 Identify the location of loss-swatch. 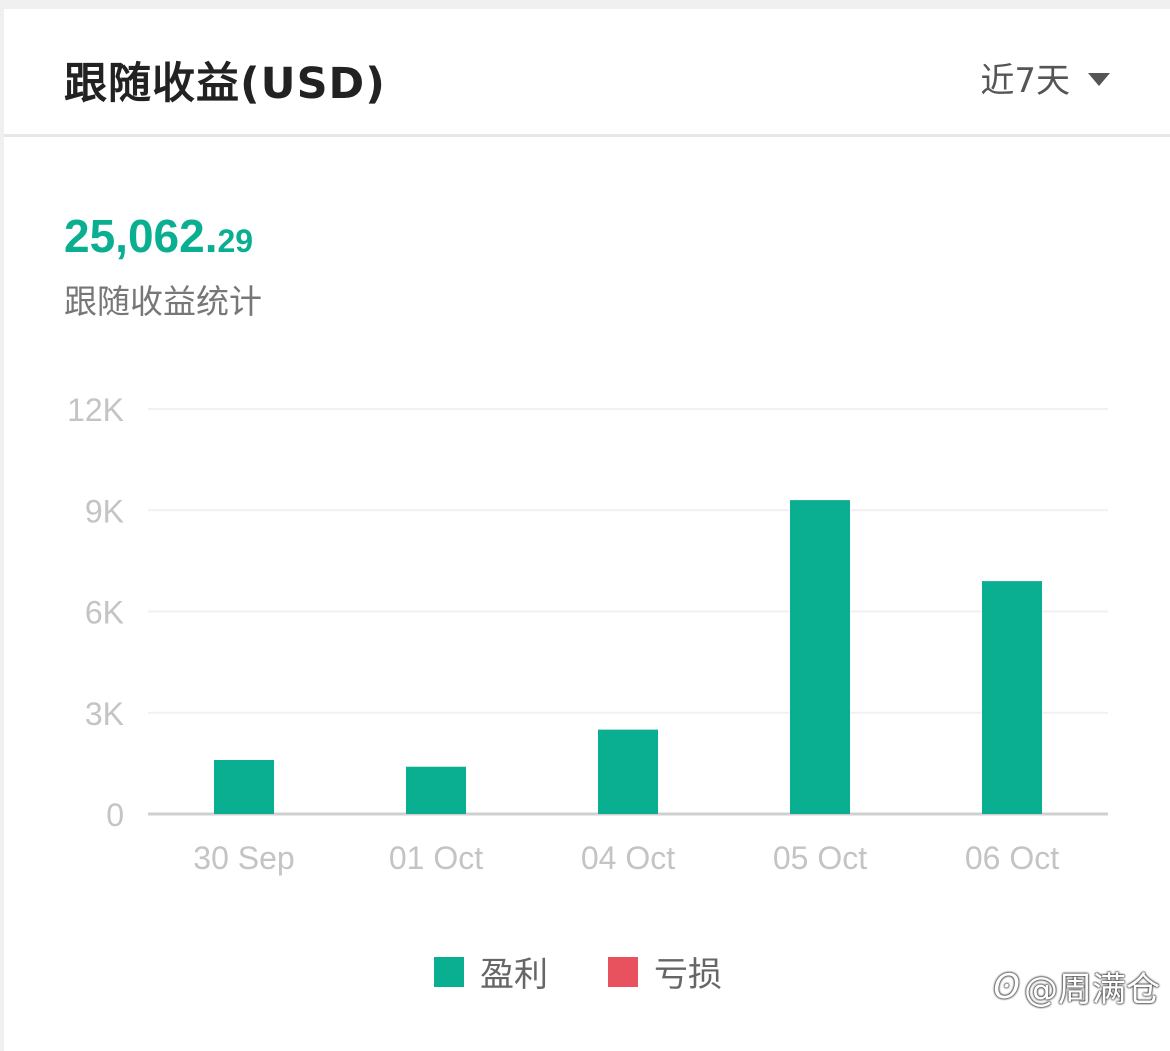
(623, 971).